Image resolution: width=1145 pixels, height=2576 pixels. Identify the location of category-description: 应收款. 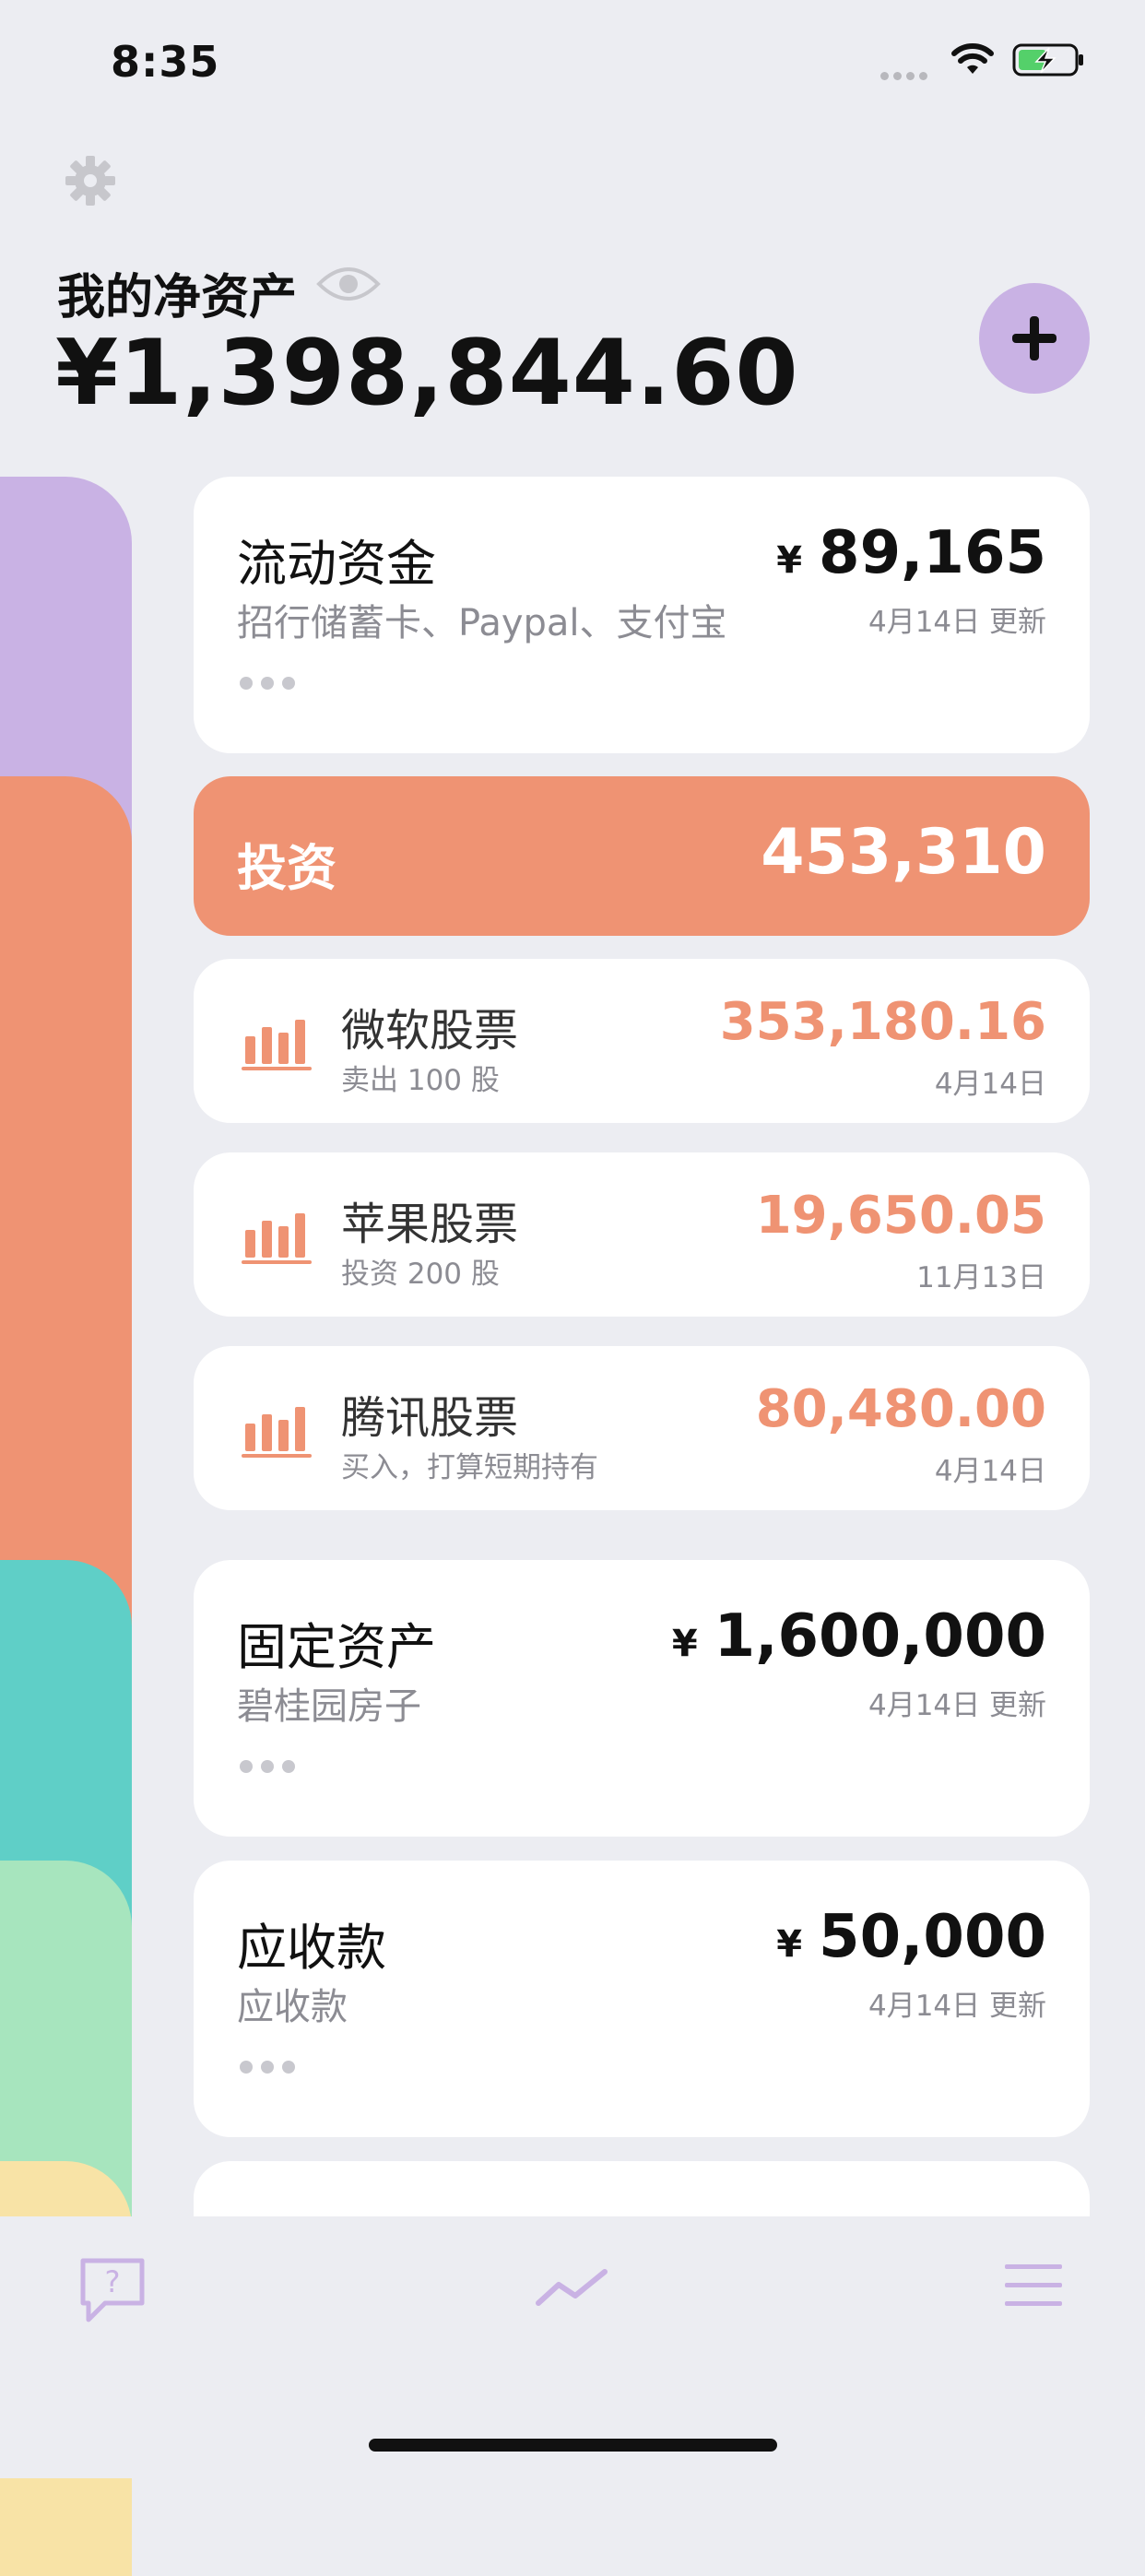
(292, 2007).